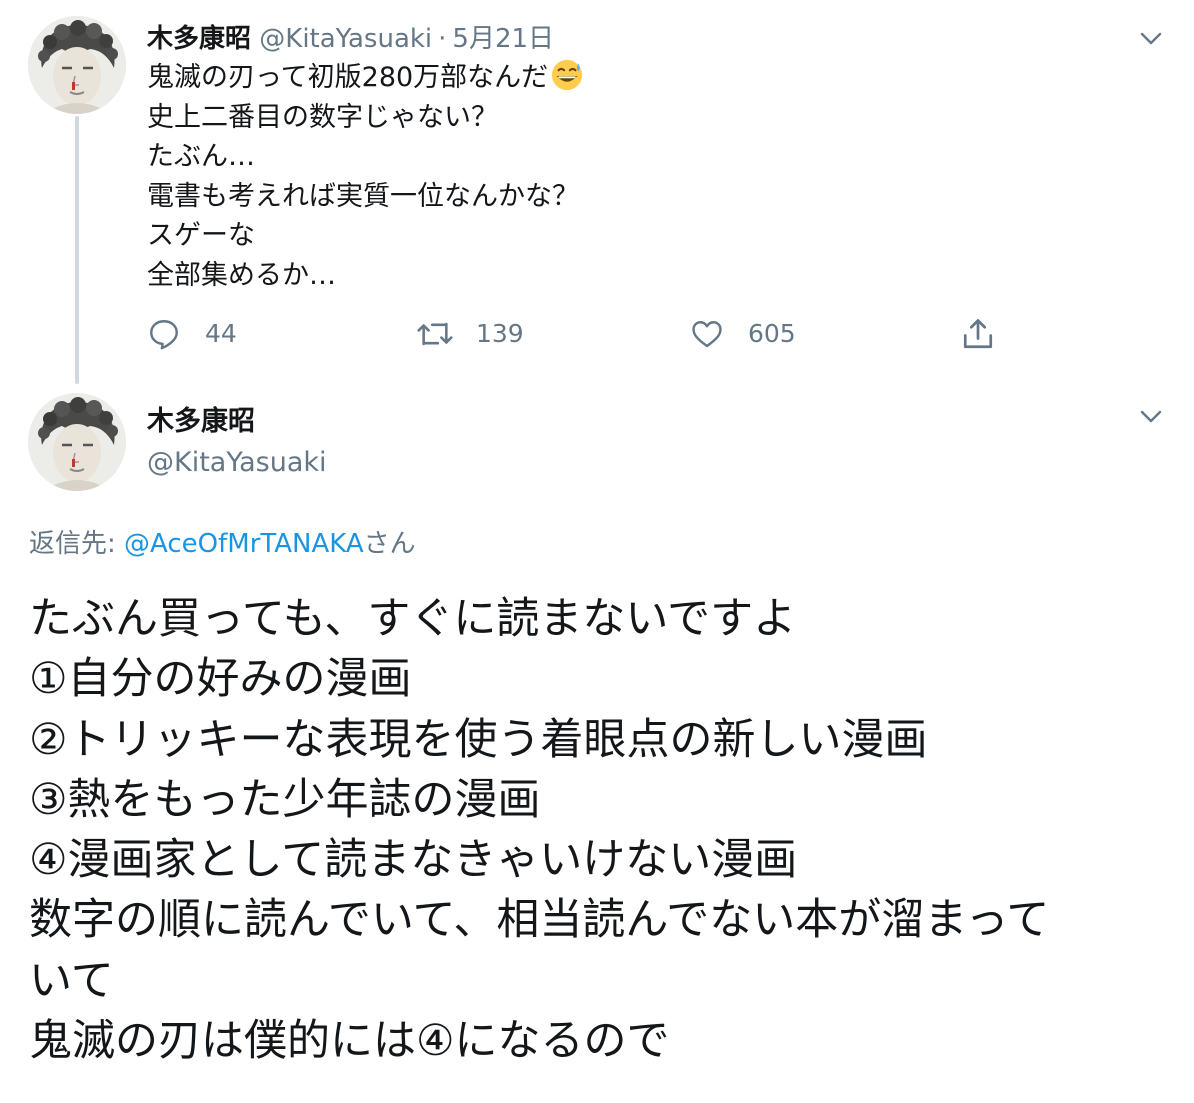 Image resolution: width=1194 pixels, height=1103 pixels. Describe the element at coordinates (349, 1041) in the screenshot. I see `tweet-line: 鬼滅の刃は僕的には④になるので` at that location.